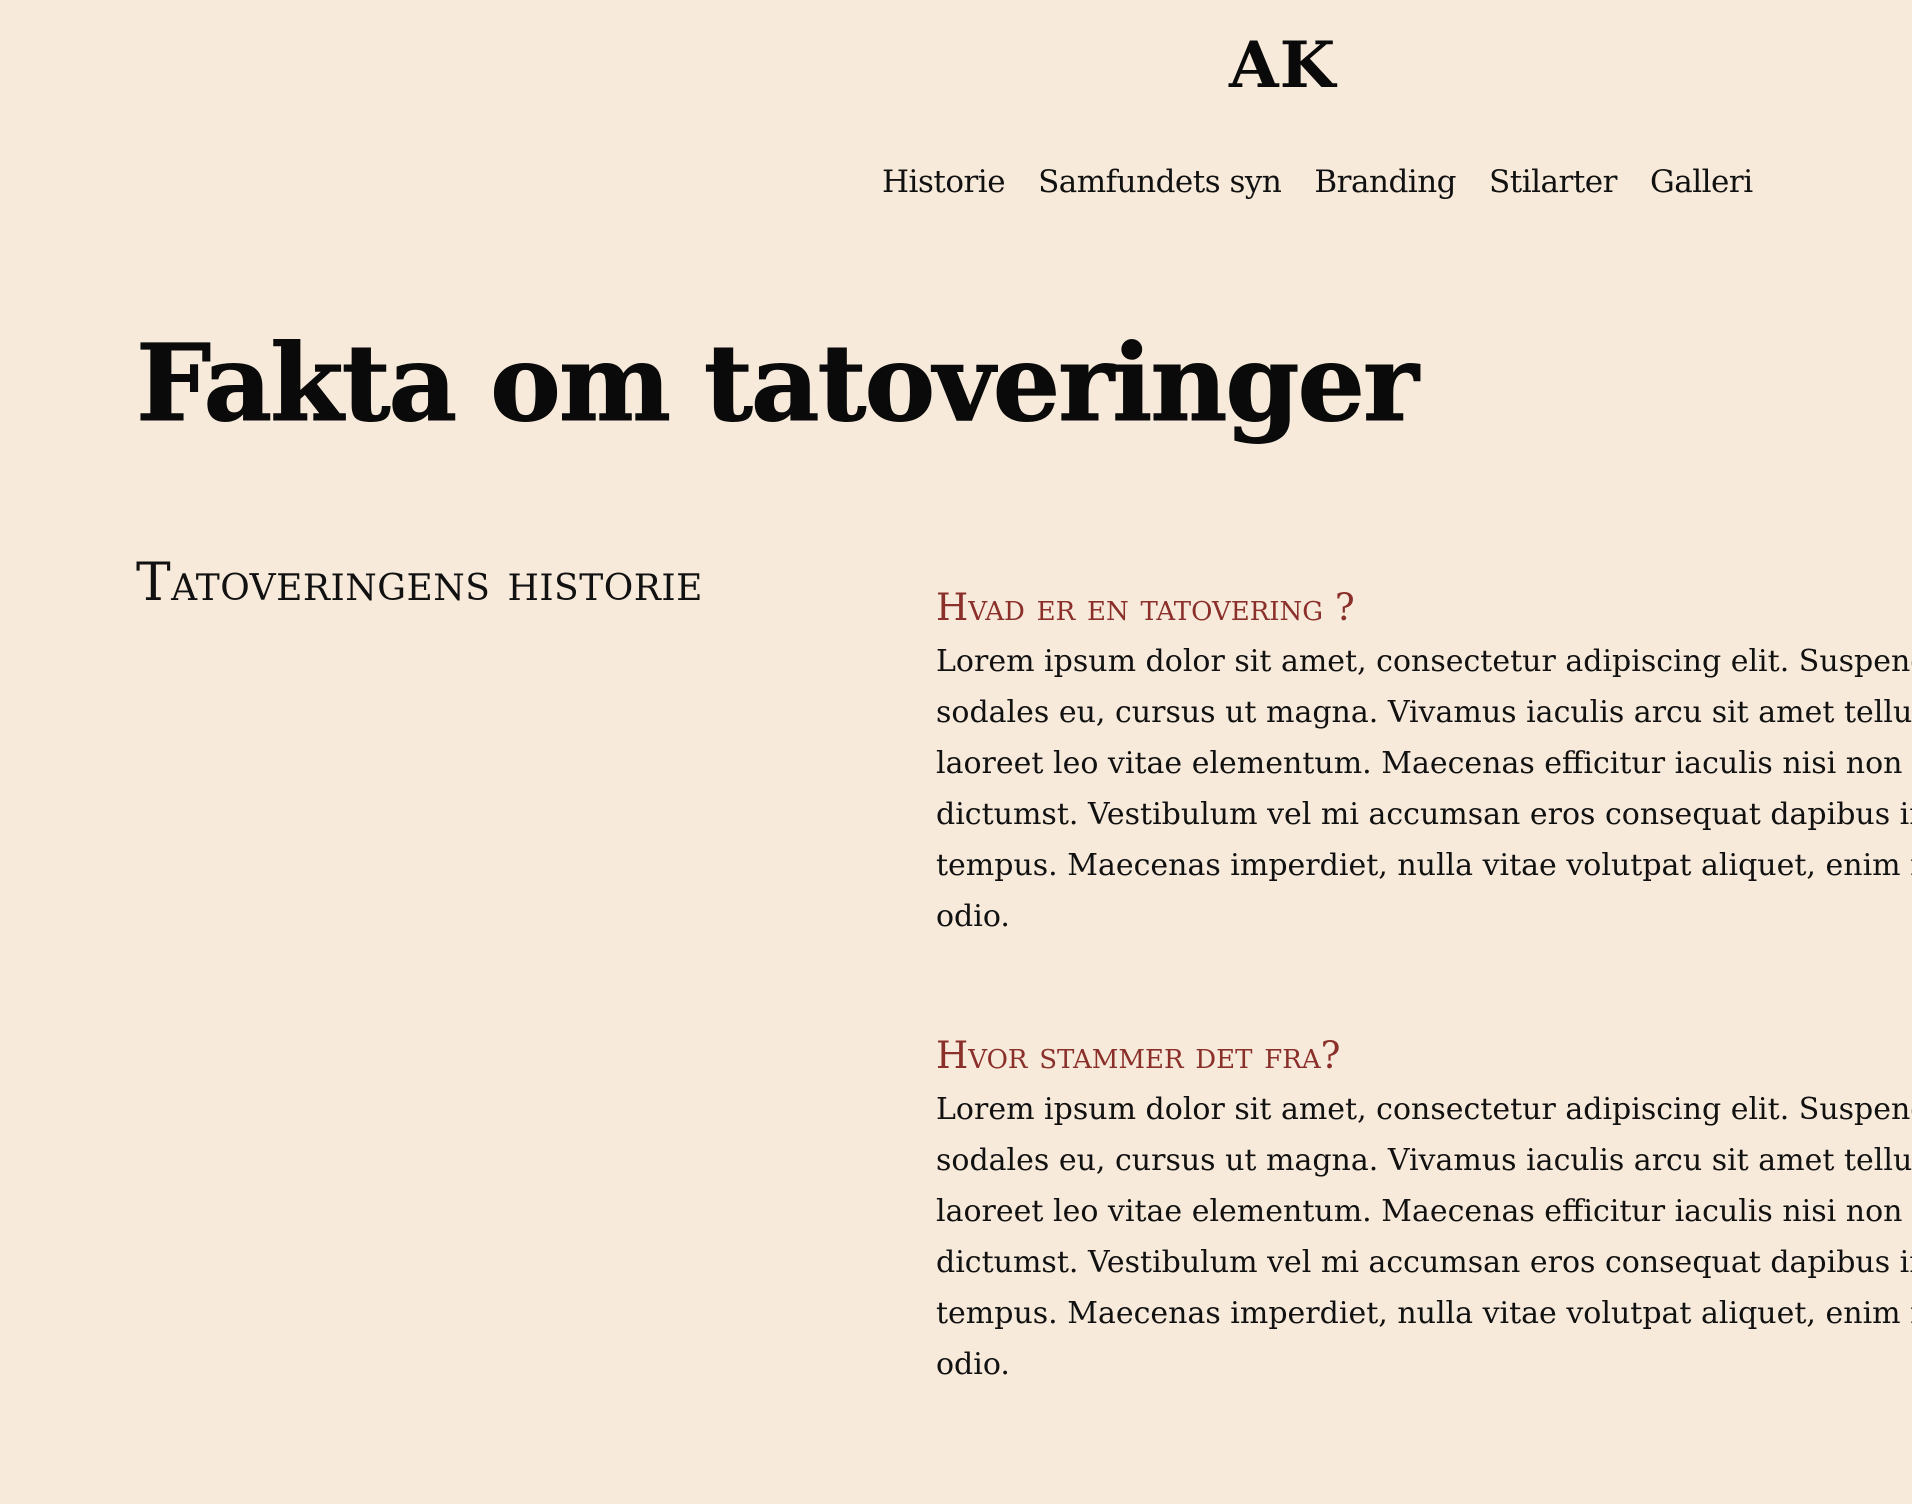  Describe the element at coordinates (778, 383) in the screenshot. I see `page-title: Fakta om tatoveringer` at that location.